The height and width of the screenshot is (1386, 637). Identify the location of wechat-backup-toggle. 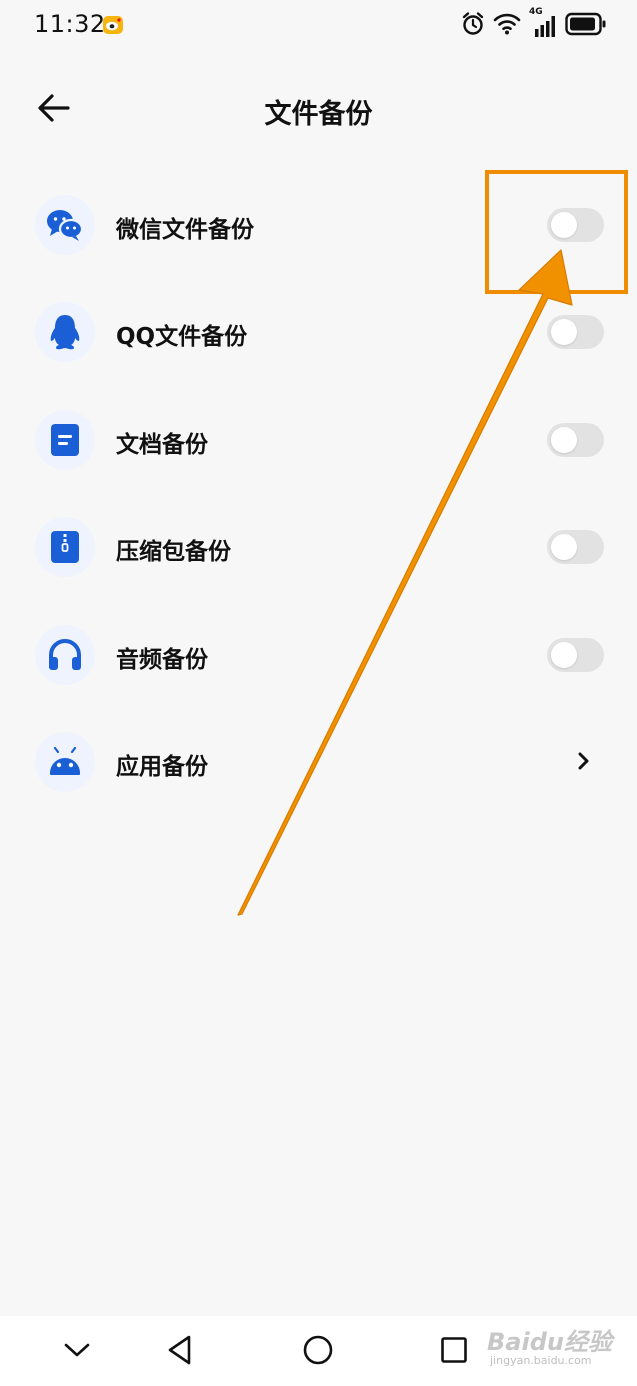
(575, 225).